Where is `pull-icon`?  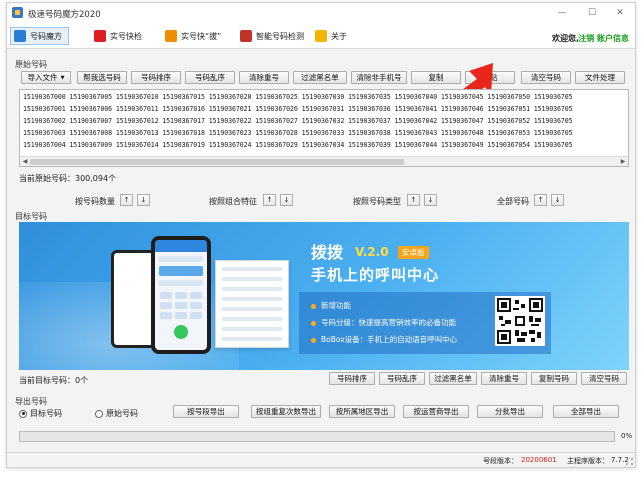
pull-icon is located at coordinates (171, 36).